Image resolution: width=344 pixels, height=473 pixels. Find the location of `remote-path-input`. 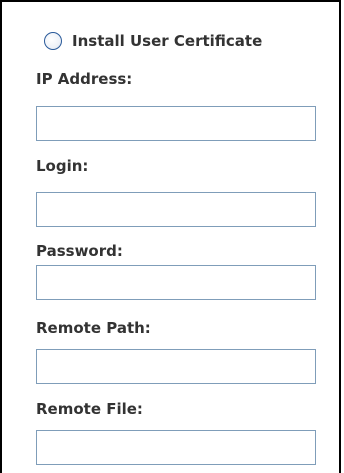

remote-path-input is located at coordinates (176, 366).